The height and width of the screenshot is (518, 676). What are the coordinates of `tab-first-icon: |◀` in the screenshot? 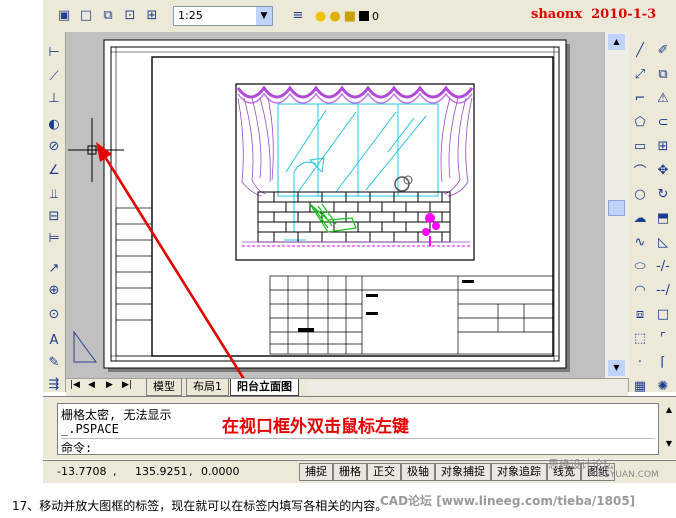 It's located at (75, 385).